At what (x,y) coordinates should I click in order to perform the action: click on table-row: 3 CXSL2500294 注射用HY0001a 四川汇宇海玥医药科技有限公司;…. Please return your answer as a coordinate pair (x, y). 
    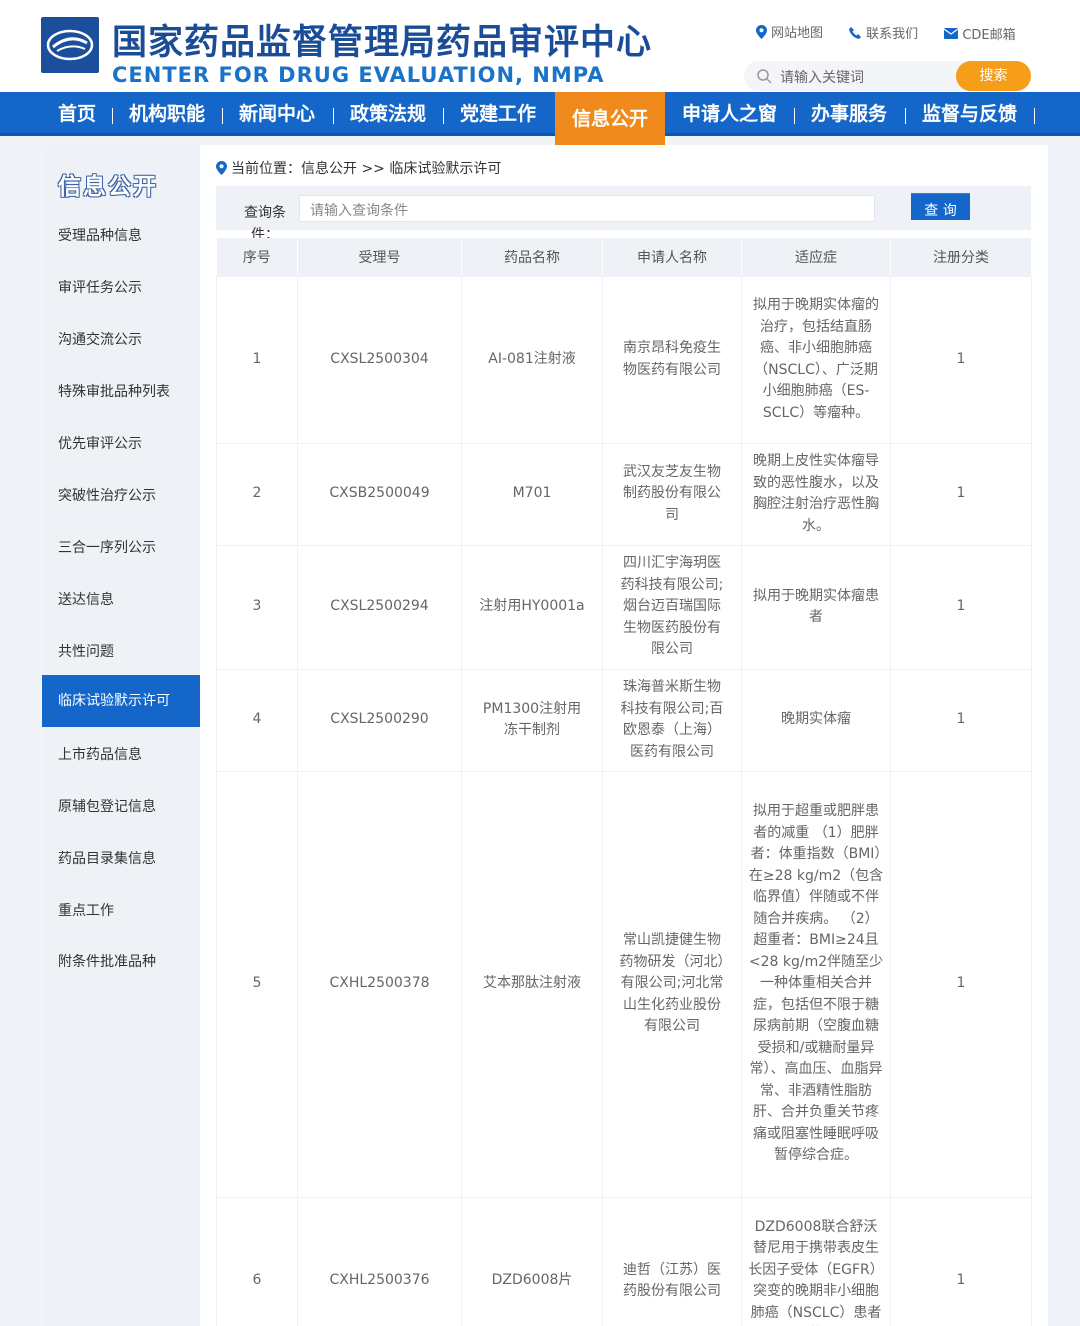
    Looking at the image, I should click on (624, 607).